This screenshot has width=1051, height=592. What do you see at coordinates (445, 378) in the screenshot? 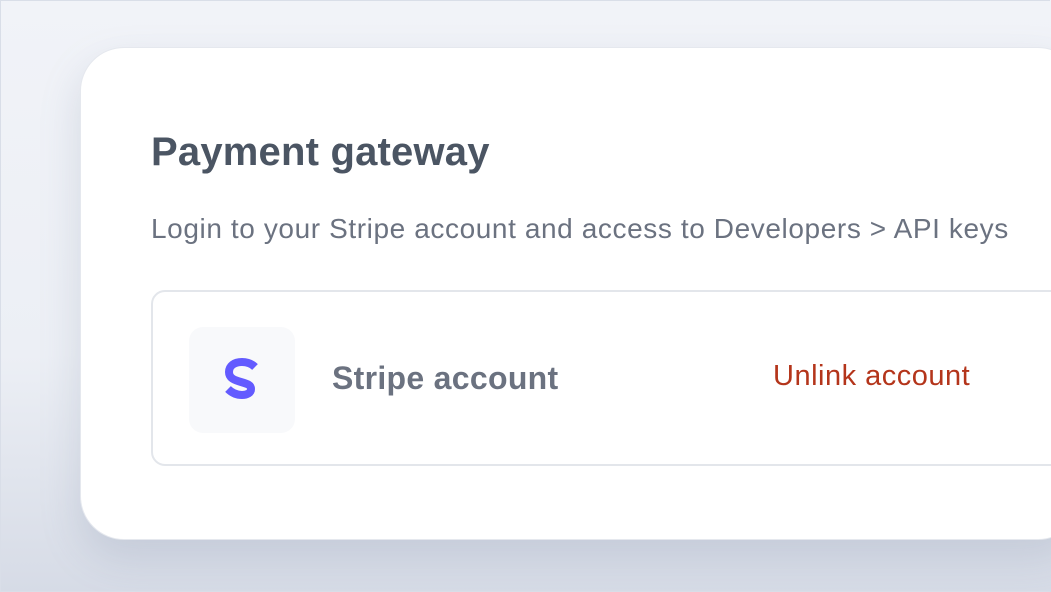
I see `account-name: Stripe account` at bounding box center [445, 378].